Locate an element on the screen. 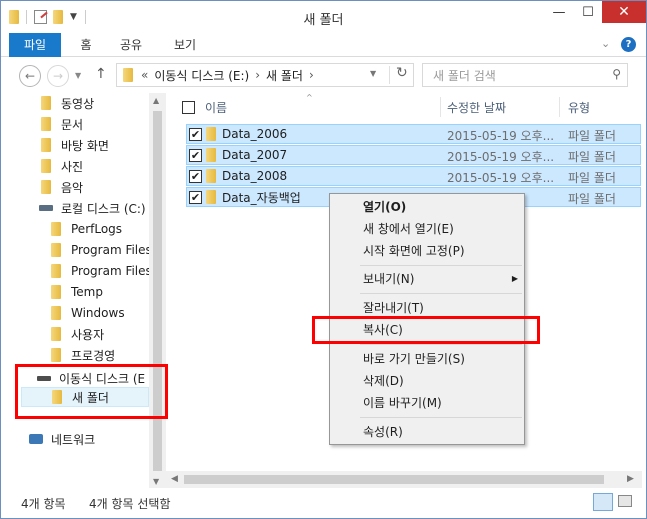 The height and width of the screenshot is (519, 647). menu-item-send-to: 보내기(N) ▶ is located at coordinates (428, 279).